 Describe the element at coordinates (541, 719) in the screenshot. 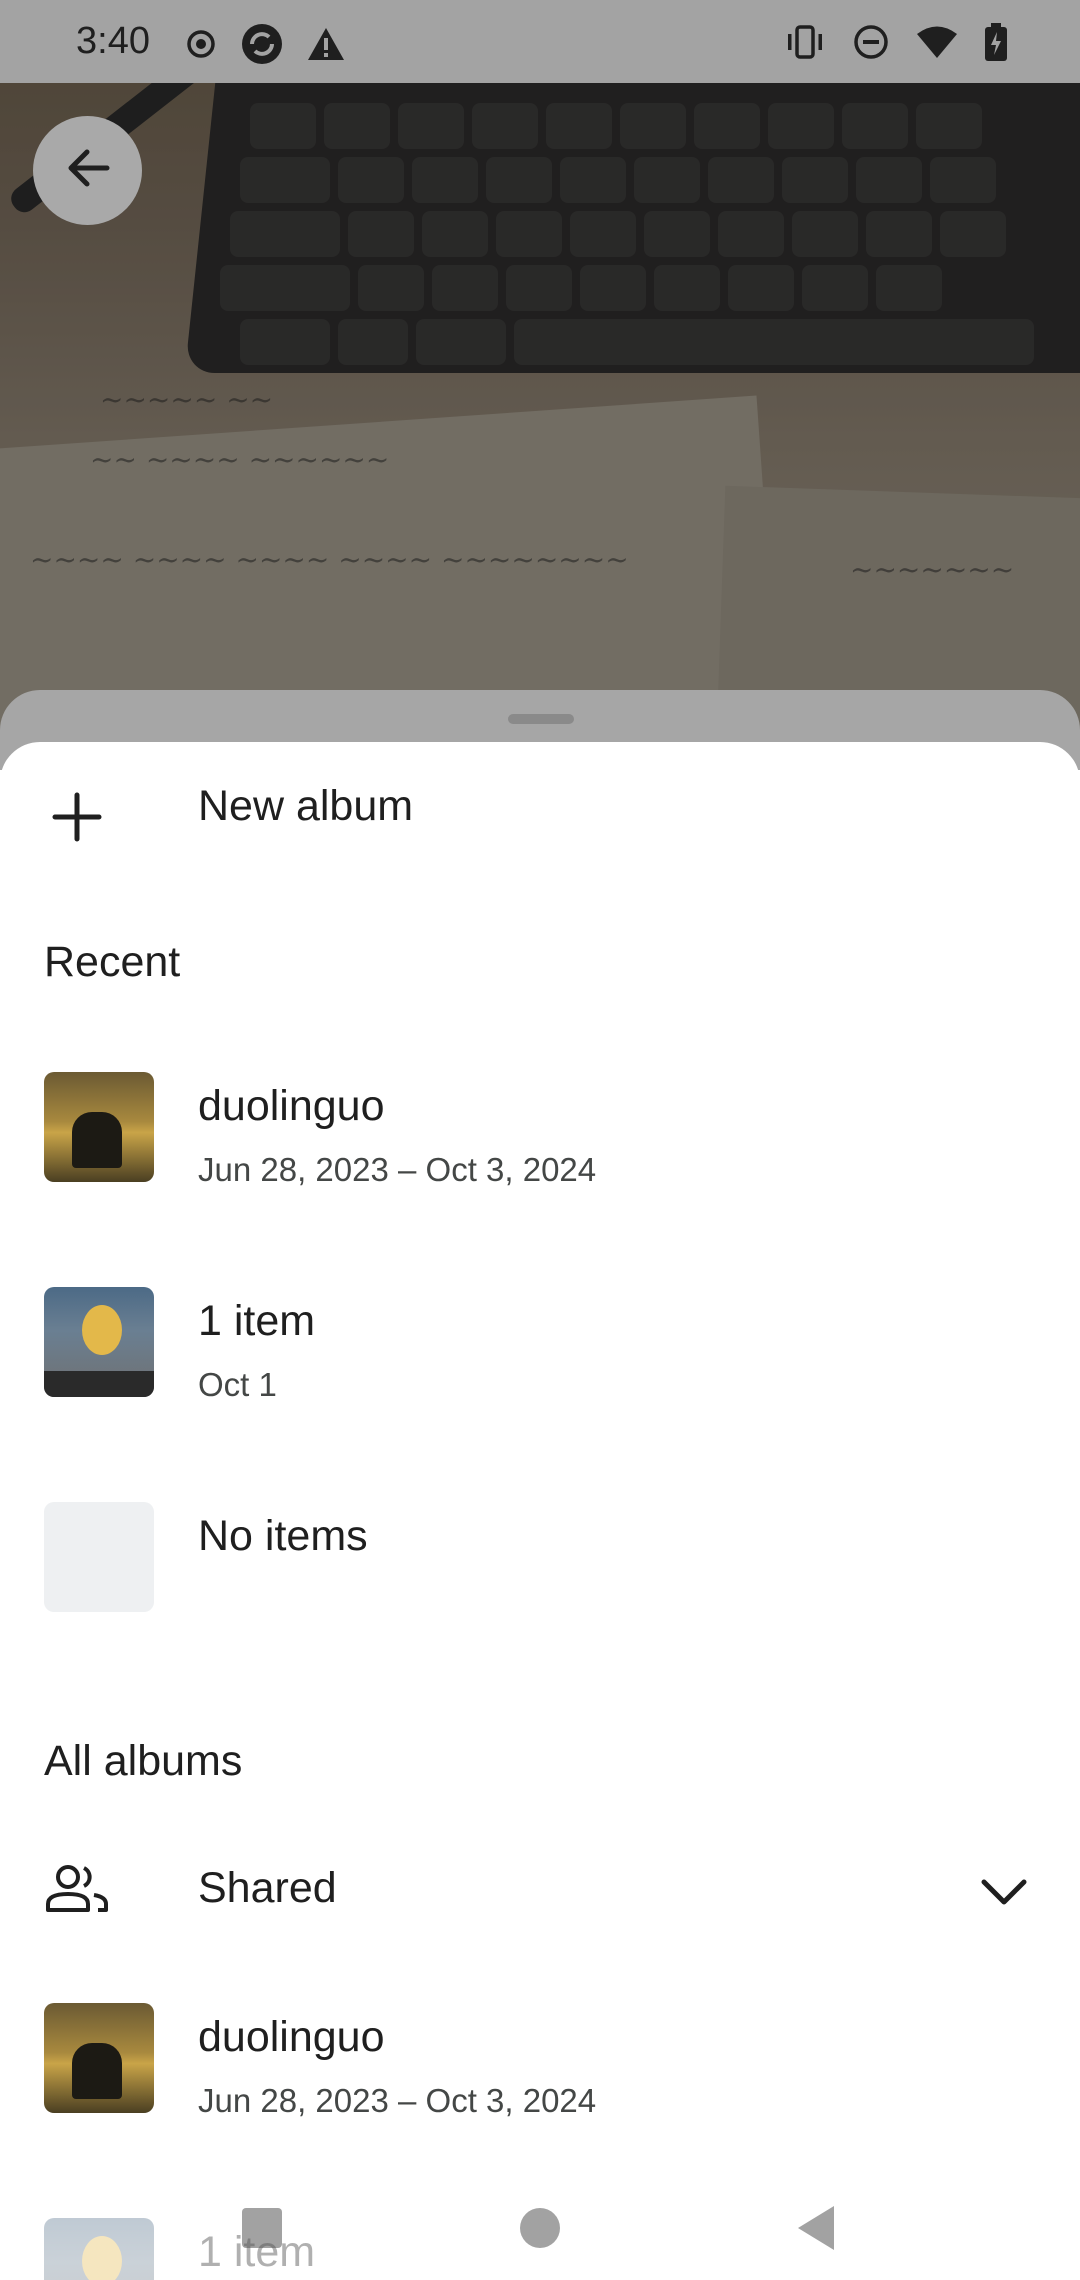

I see `drag-handle` at that location.